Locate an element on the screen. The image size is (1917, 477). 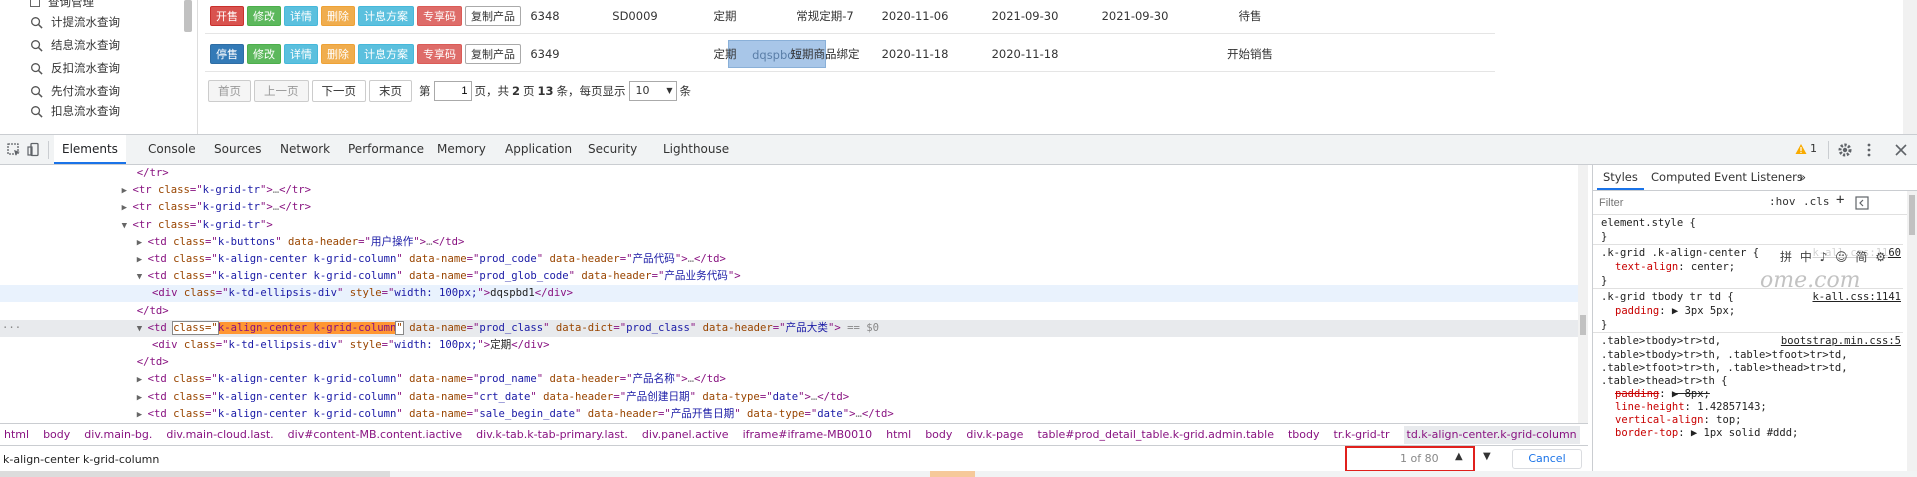
tab-console: Console is located at coordinates (172, 149).